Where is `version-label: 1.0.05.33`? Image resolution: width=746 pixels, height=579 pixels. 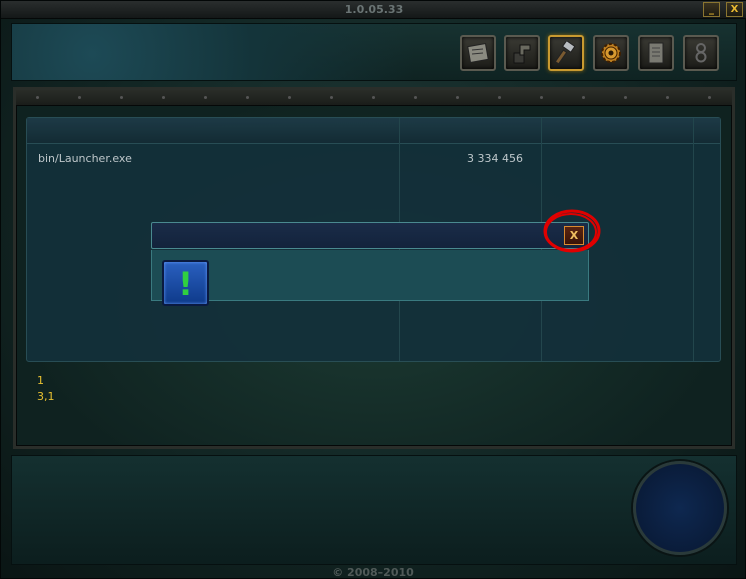 version-label: 1.0.05.33 is located at coordinates (374, 9).